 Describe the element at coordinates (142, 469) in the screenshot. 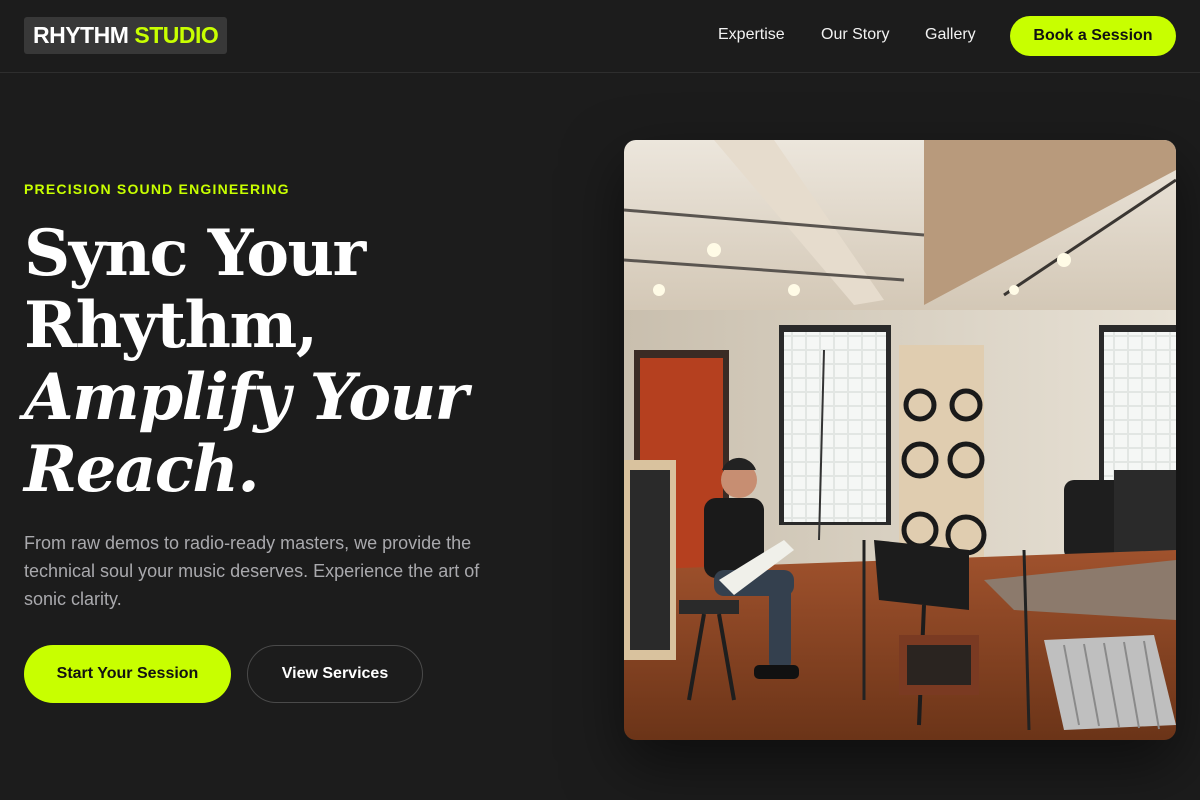

I see `headline-line-4: Reach.` at that location.